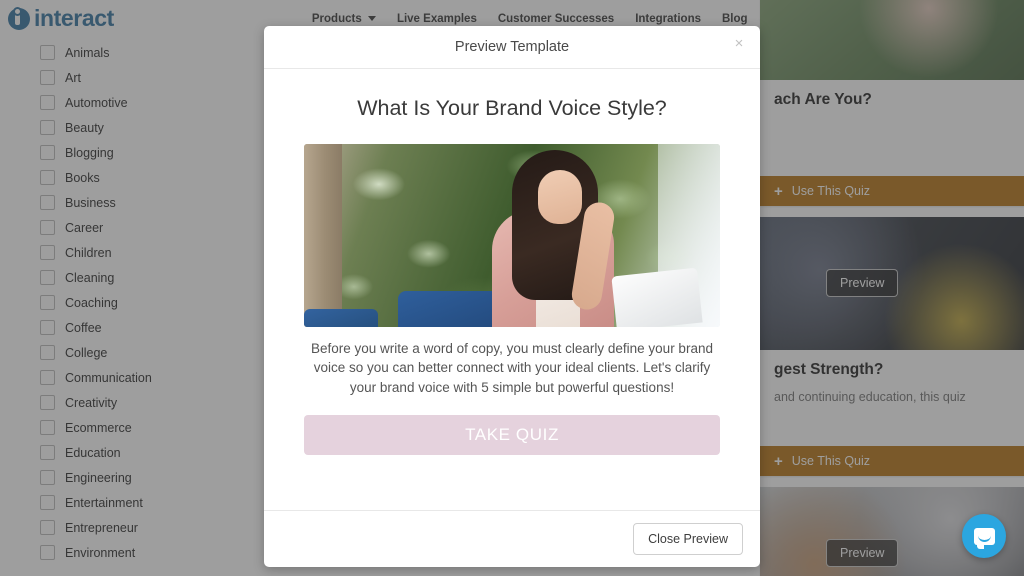  I want to click on close-preview-button: Close Preview, so click(688, 539).